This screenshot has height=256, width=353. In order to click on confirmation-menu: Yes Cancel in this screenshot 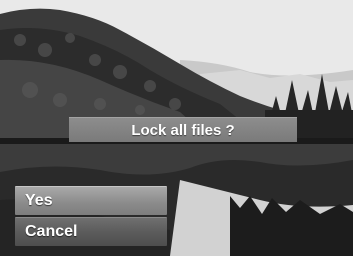, I will do `click(91, 217)`.